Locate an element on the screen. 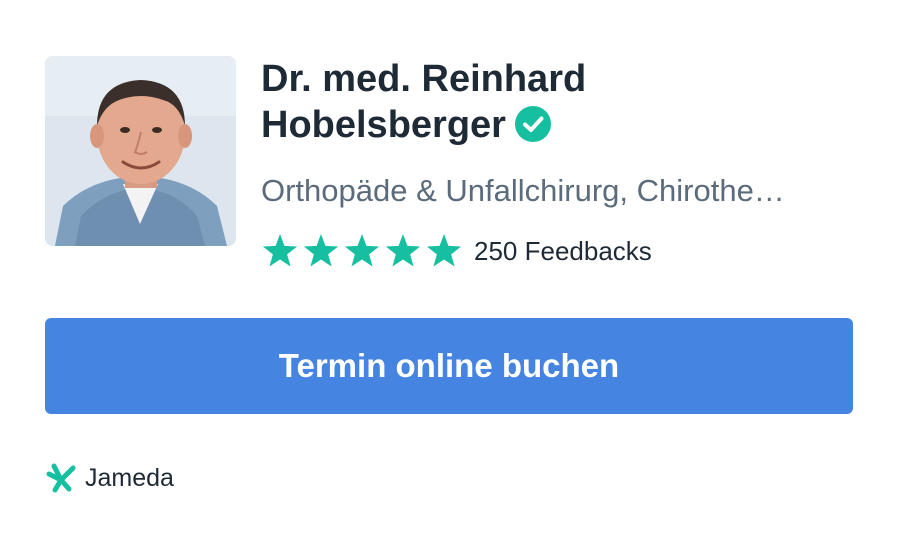  doctor-photo is located at coordinates (140, 151).